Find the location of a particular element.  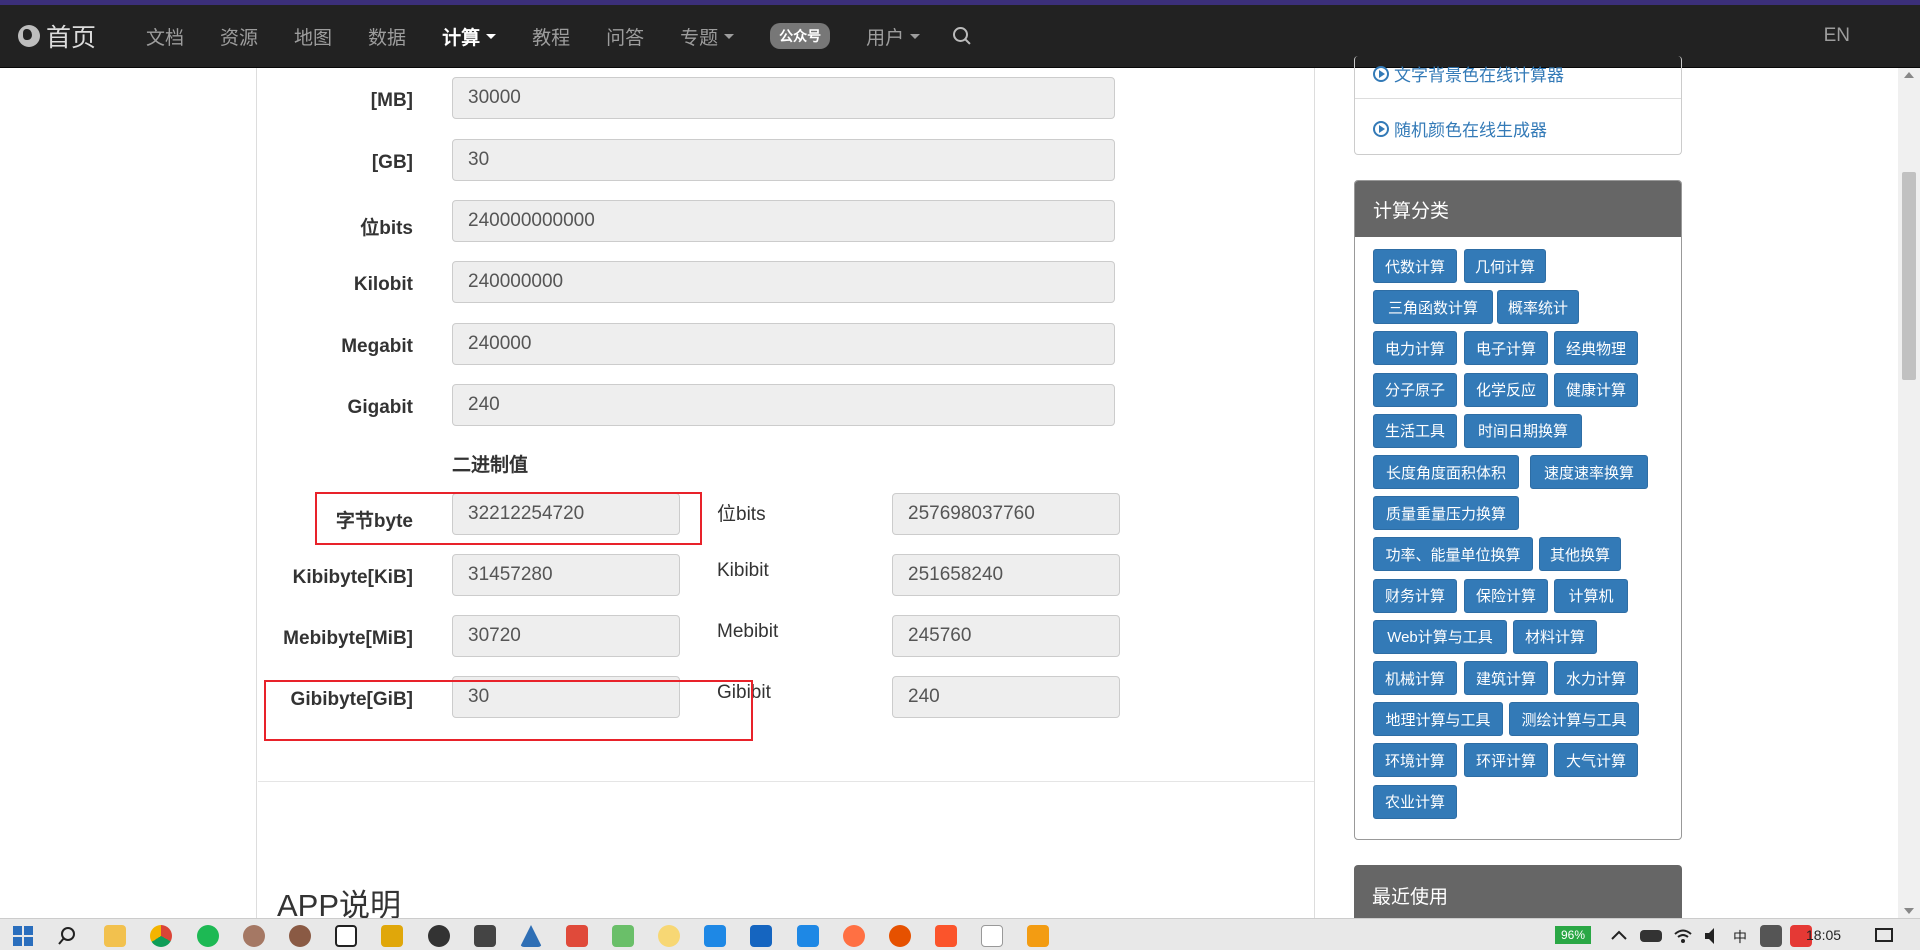

category-tag: 速度速率换算 is located at coordinates (1589, 472).